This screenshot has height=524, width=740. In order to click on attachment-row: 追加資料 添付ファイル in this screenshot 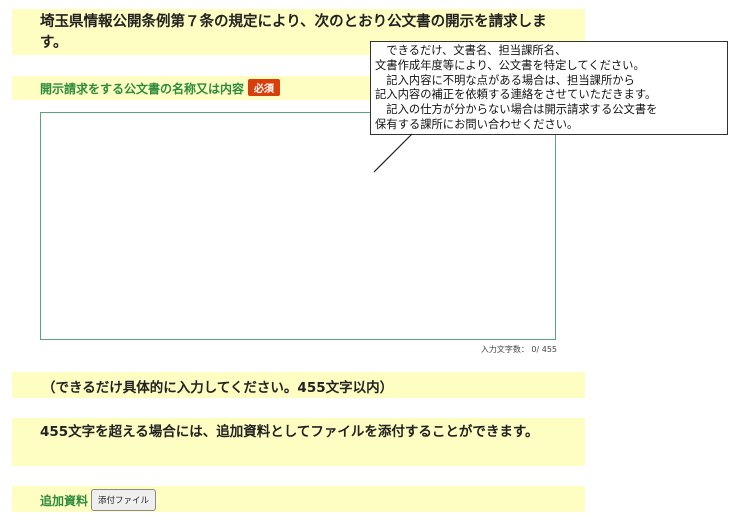, I will do `click(298, 499)`.